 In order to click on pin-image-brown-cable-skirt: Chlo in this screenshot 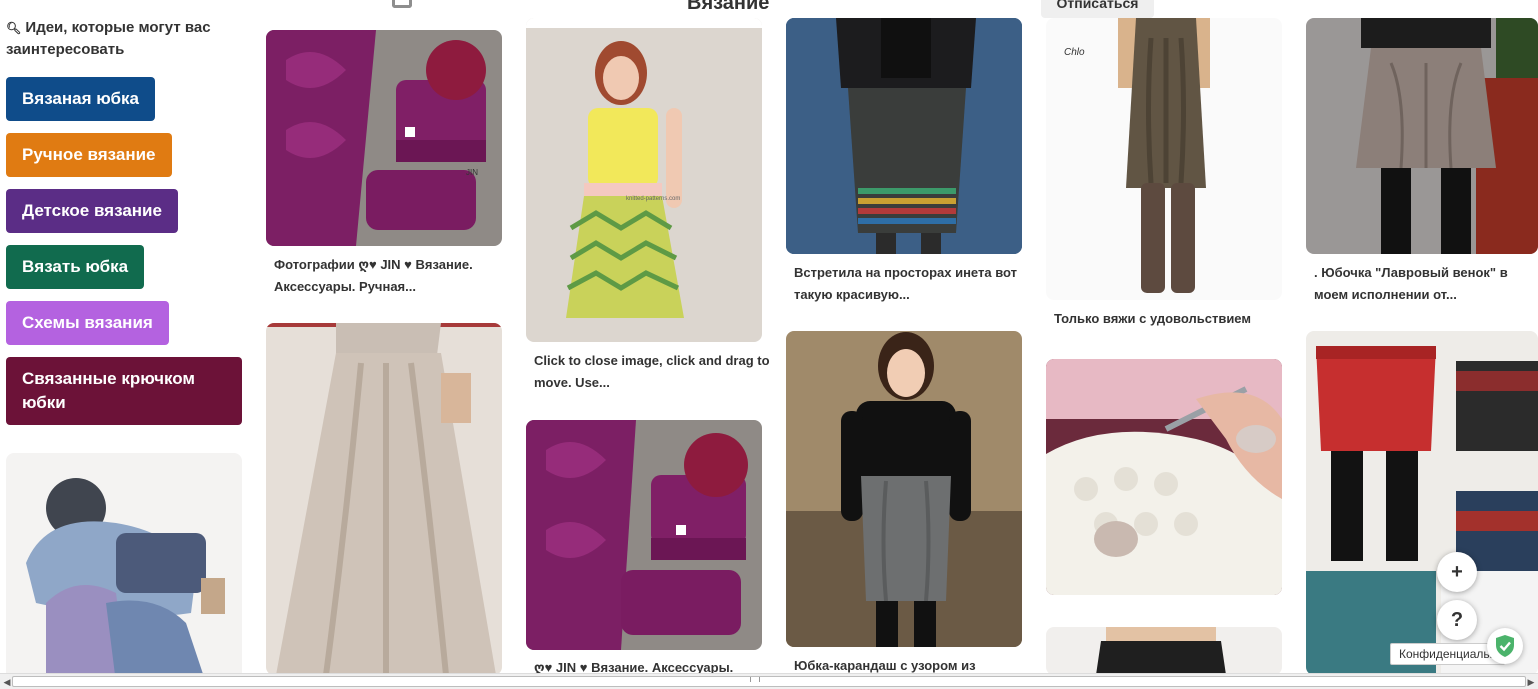, I will do `click(1164, 159)`.